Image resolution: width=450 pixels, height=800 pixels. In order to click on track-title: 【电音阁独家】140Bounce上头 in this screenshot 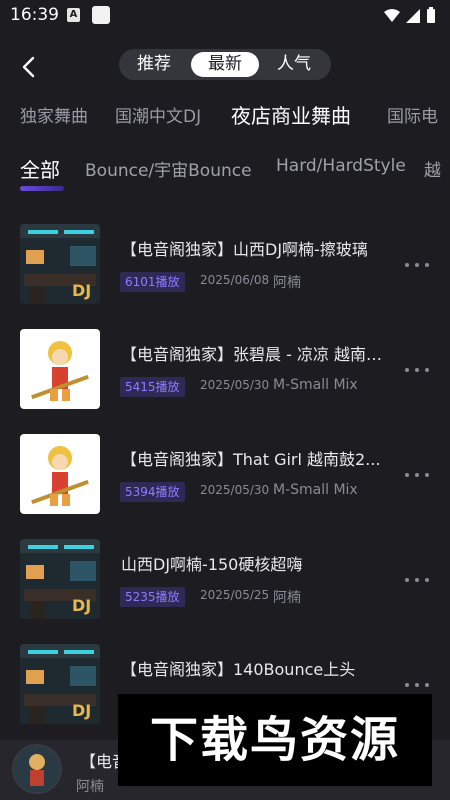, I will do `click(238, 669)`.